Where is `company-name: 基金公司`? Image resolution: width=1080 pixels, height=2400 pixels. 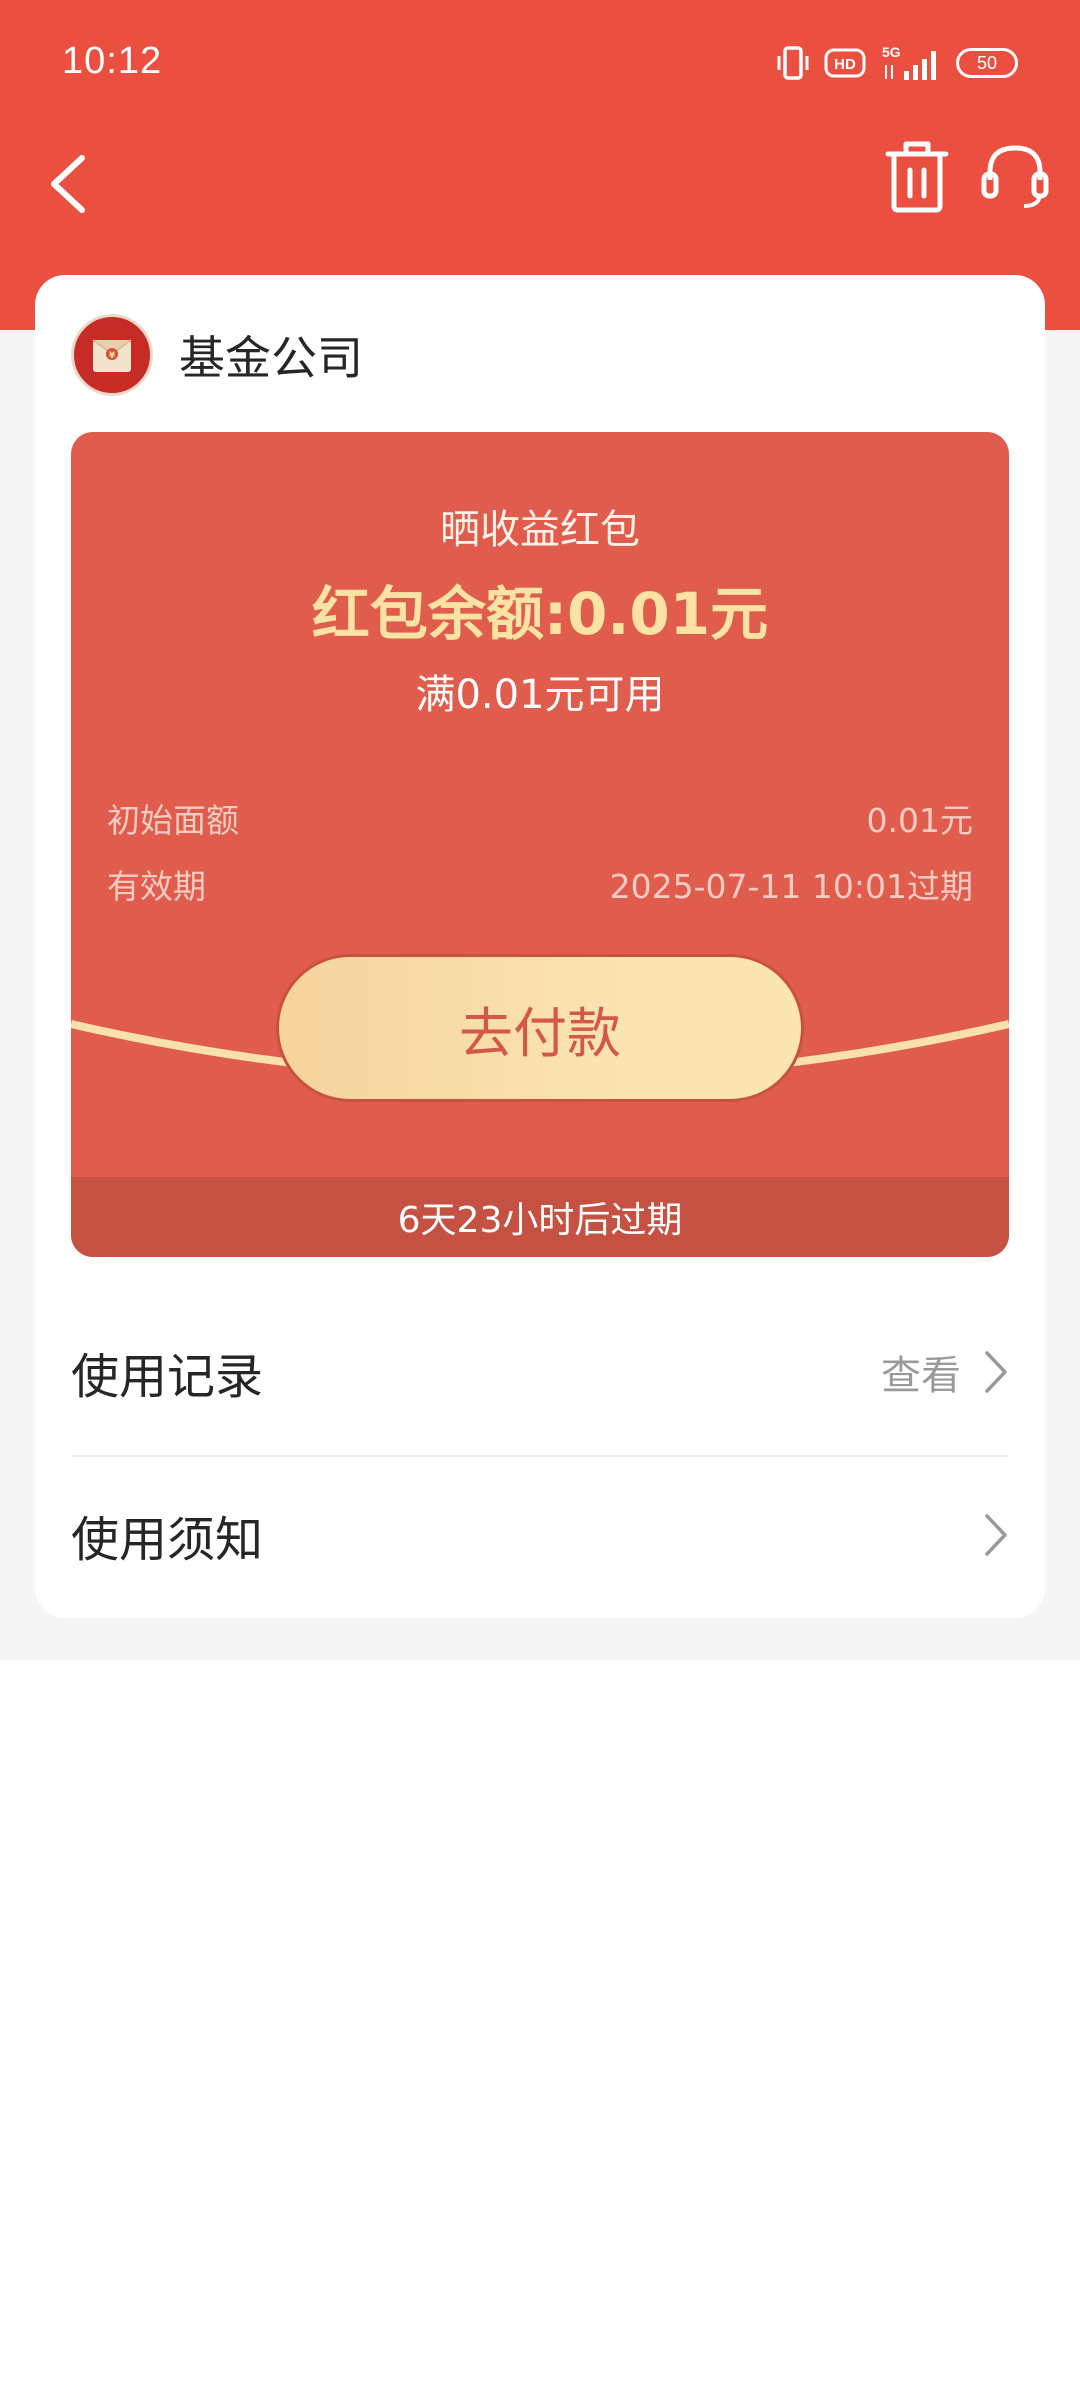 company-name: 基金公司 is located at coordinates (271, 358).